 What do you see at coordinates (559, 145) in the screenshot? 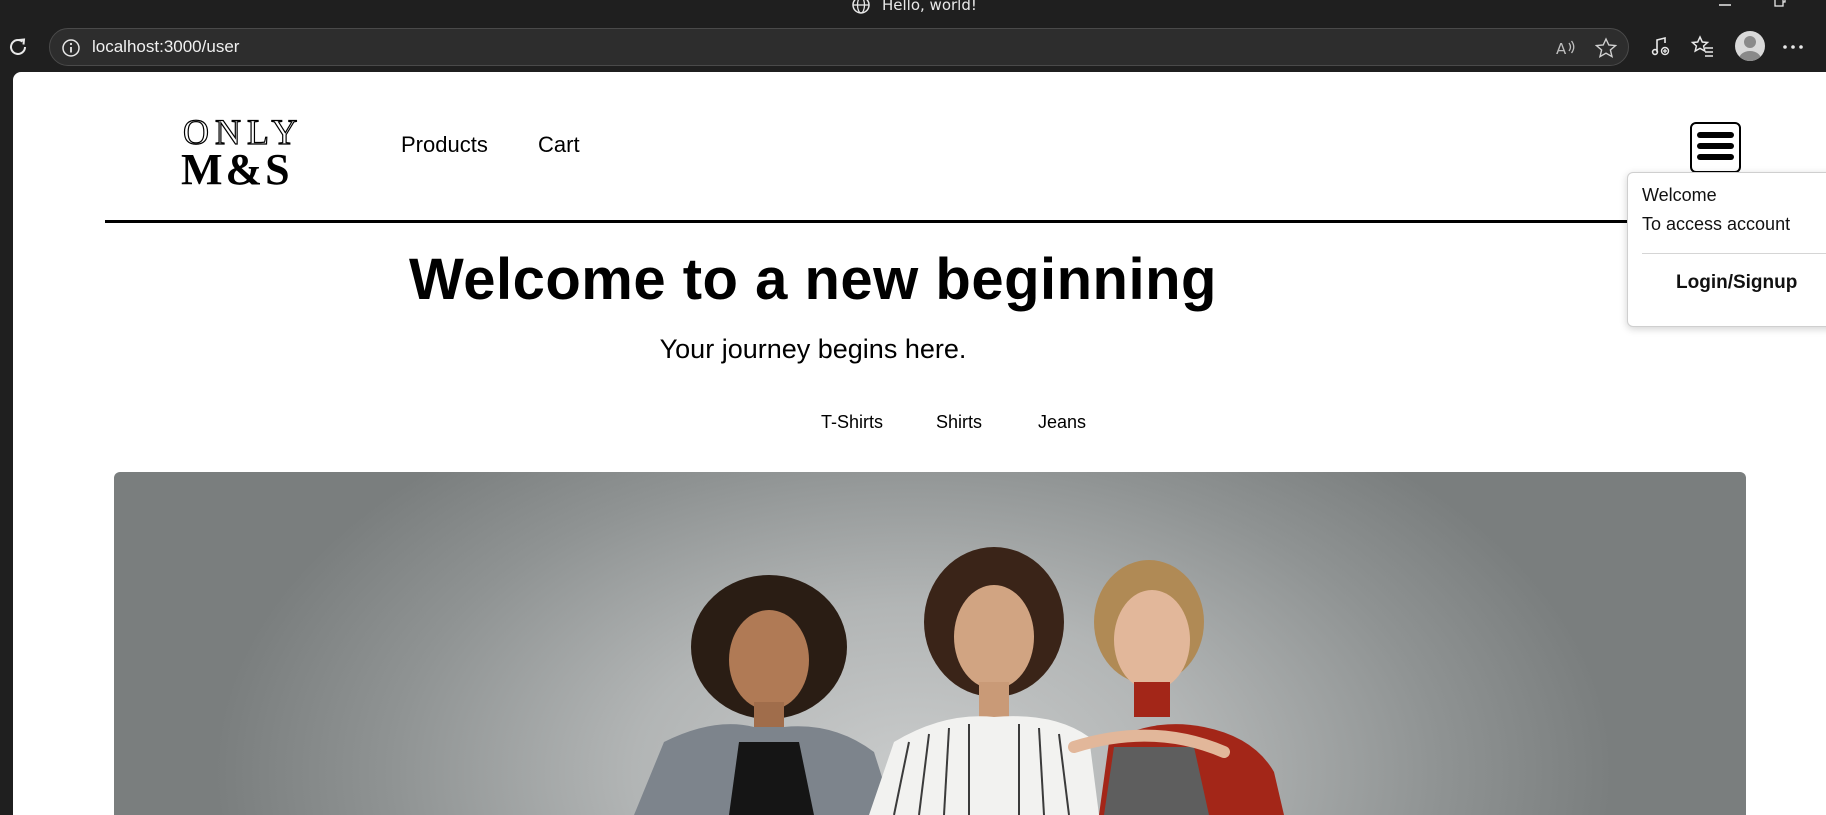
I see `nav-cart-link: Cart` at bounding box center [559, 145].